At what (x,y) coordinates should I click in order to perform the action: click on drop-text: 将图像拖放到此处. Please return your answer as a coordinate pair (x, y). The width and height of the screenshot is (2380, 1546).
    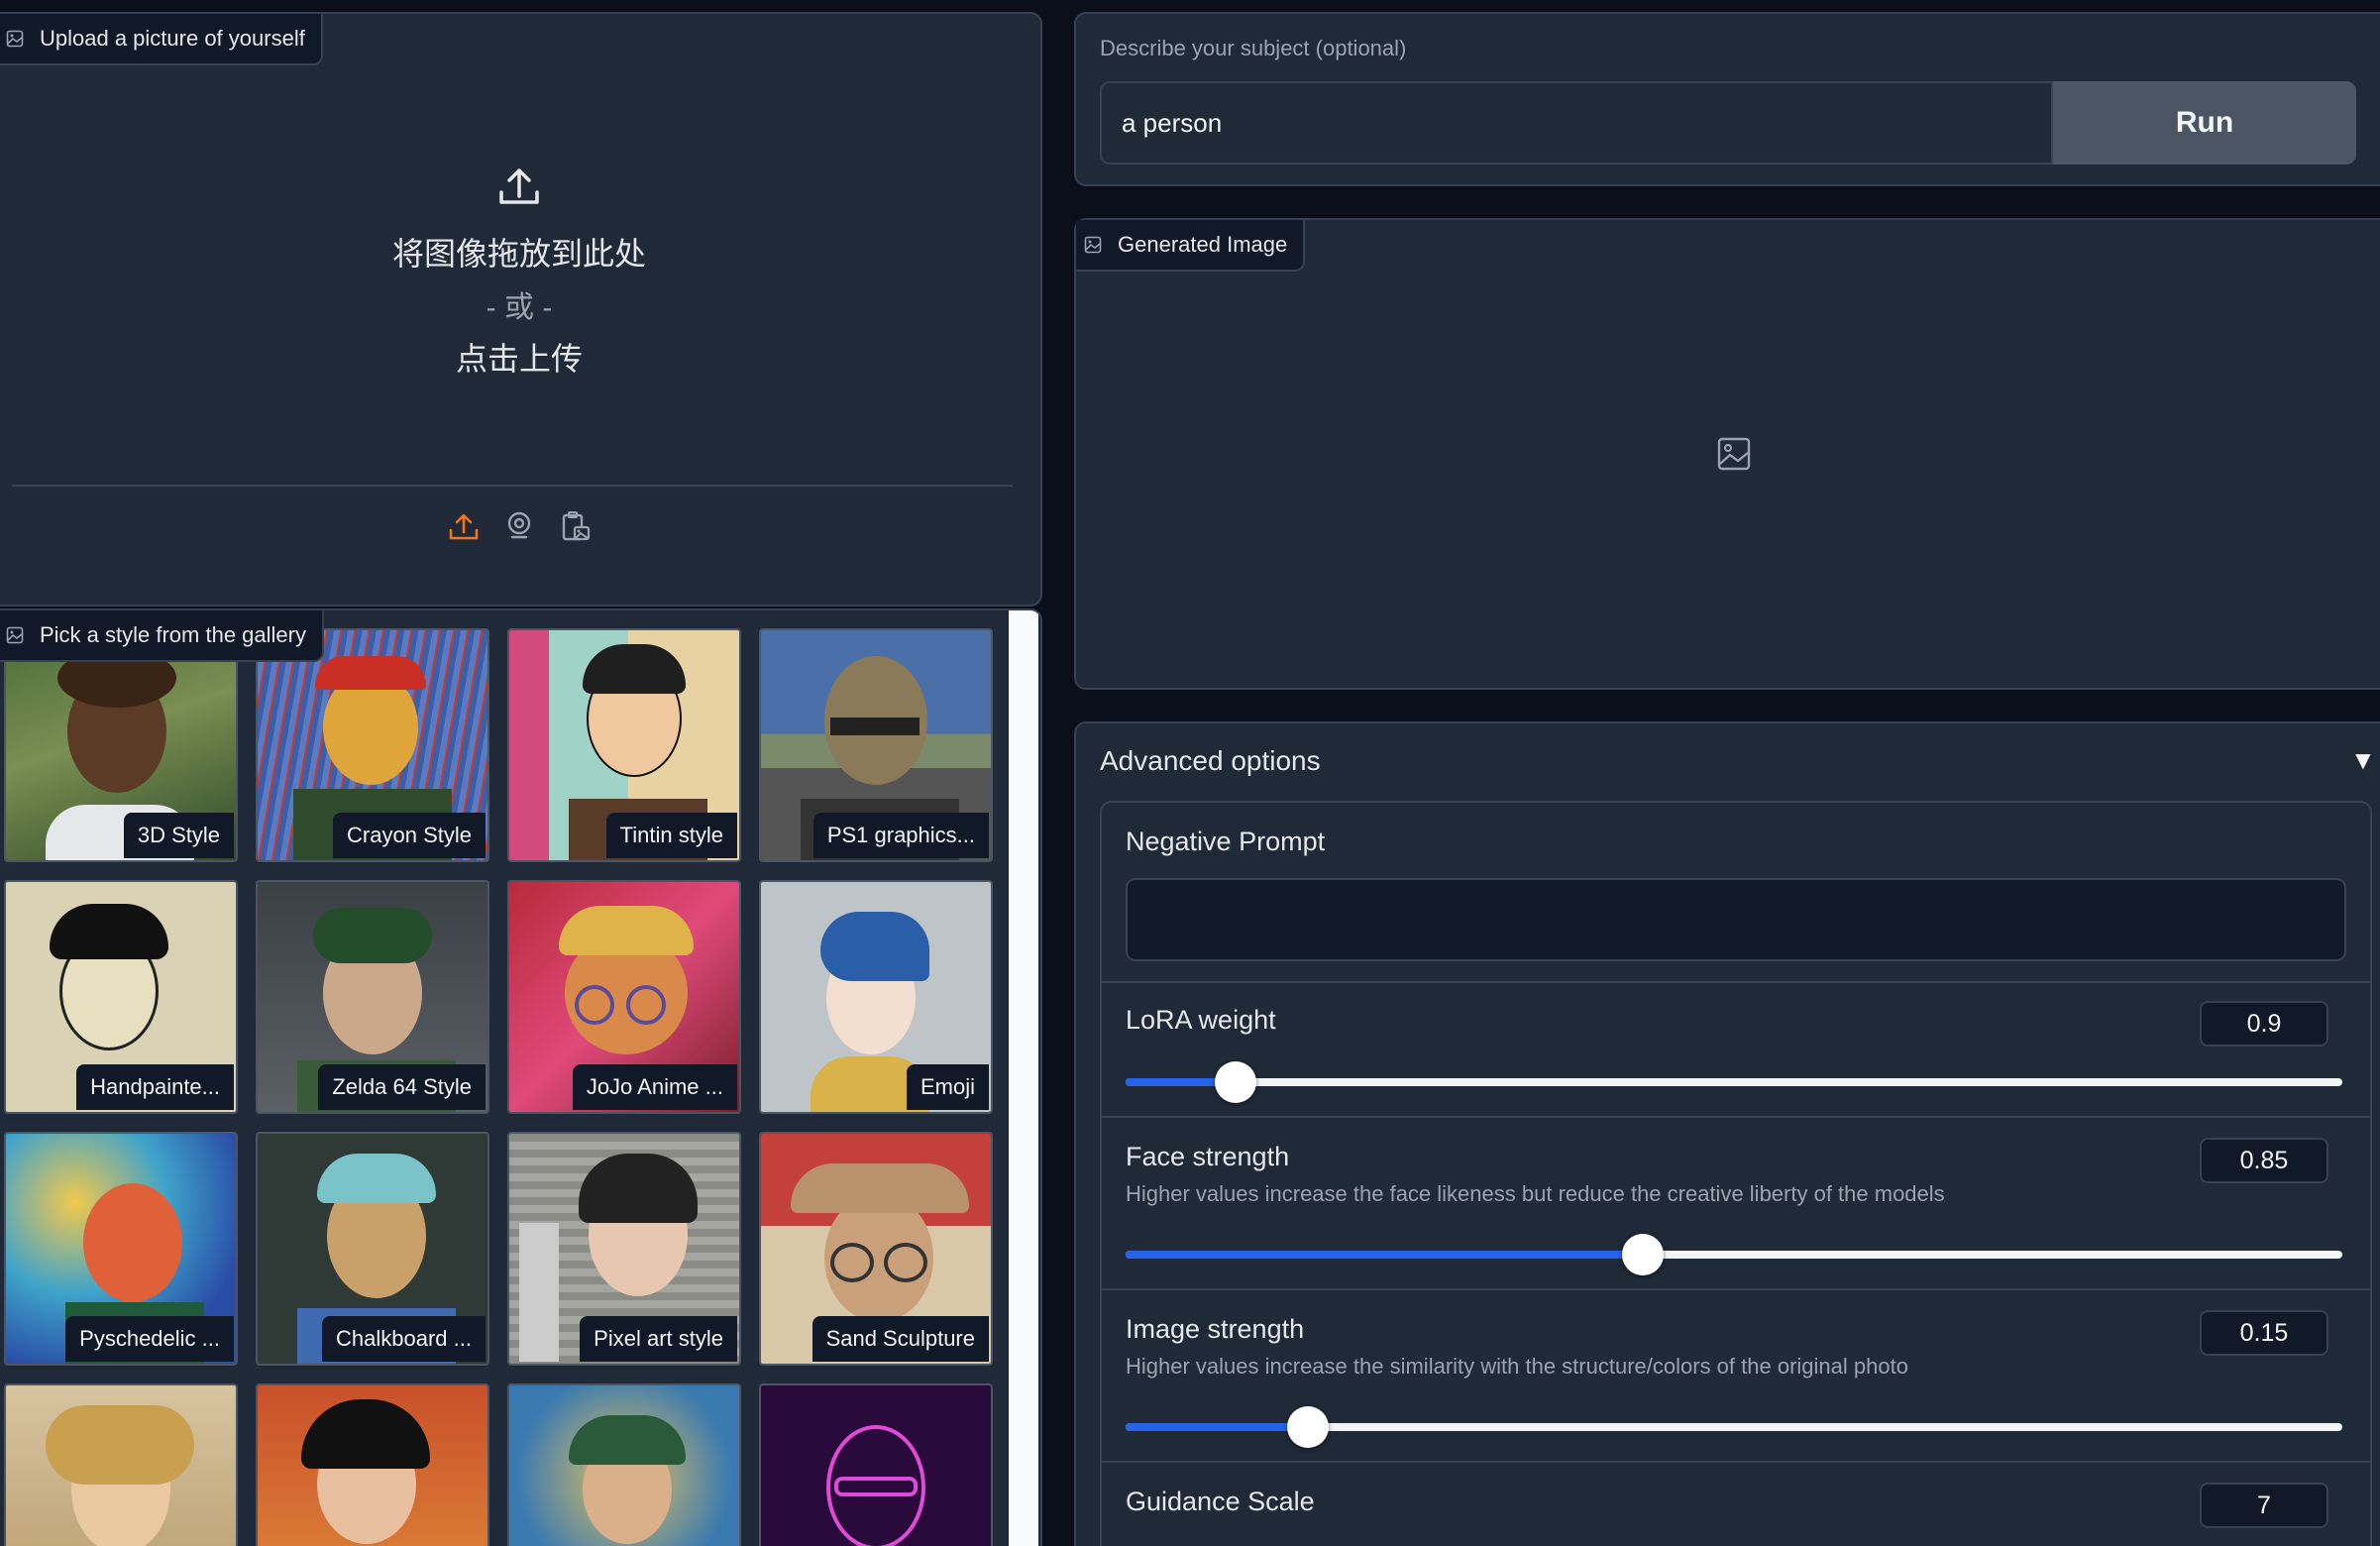
    Looking at the image, I should click on (518, 254).